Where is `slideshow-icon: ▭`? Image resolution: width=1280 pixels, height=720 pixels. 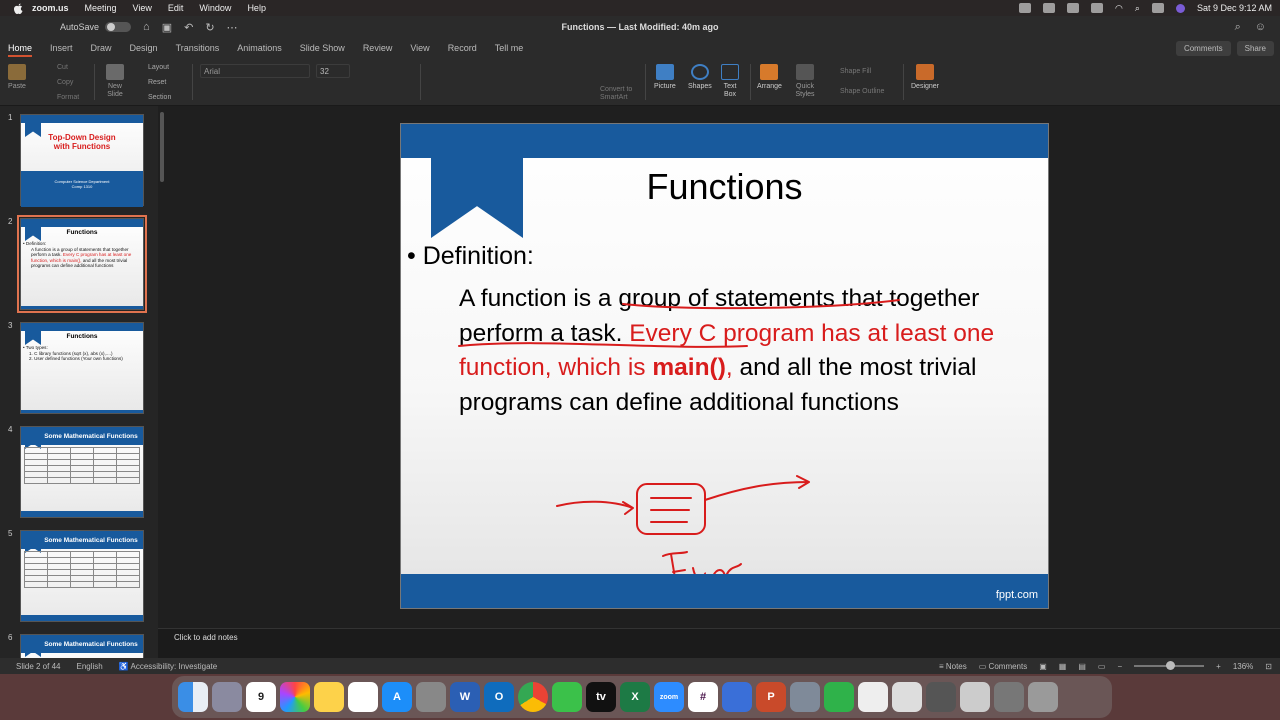 slideshow-icon: ▭ is located at coordinates (1102, 666).